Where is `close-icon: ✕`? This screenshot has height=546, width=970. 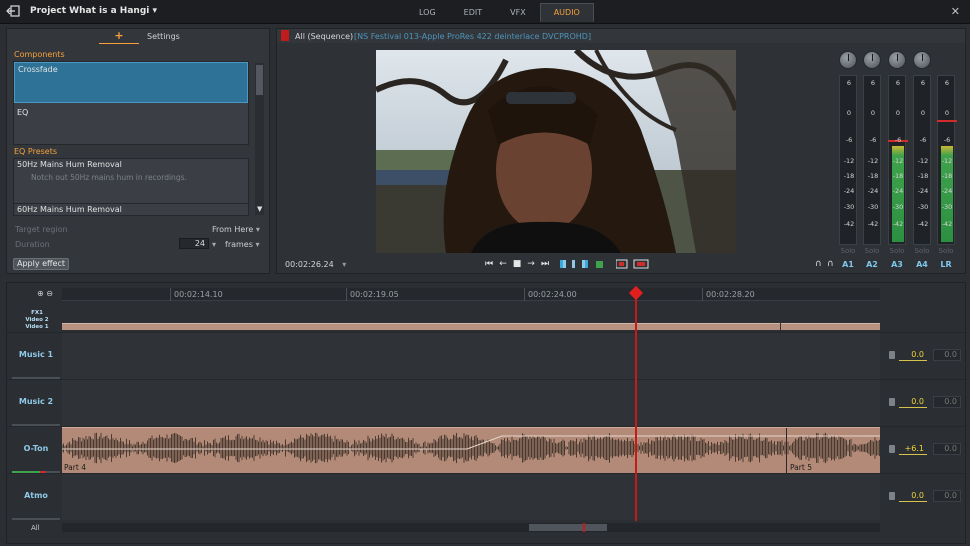 close-icon: ✕ is located at coordinates (955, 11).